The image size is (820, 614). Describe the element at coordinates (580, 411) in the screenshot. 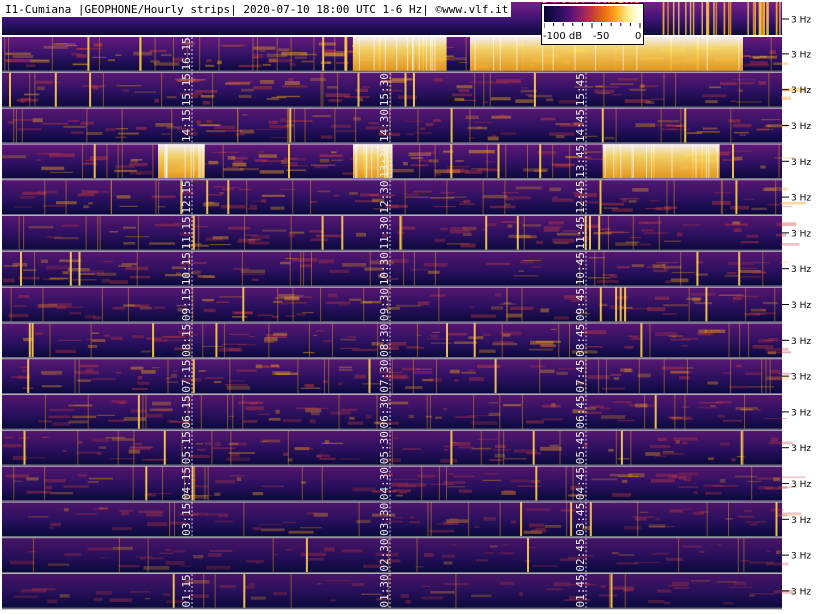

I see `strip-6-time-label-0645: 06:45` at that location.